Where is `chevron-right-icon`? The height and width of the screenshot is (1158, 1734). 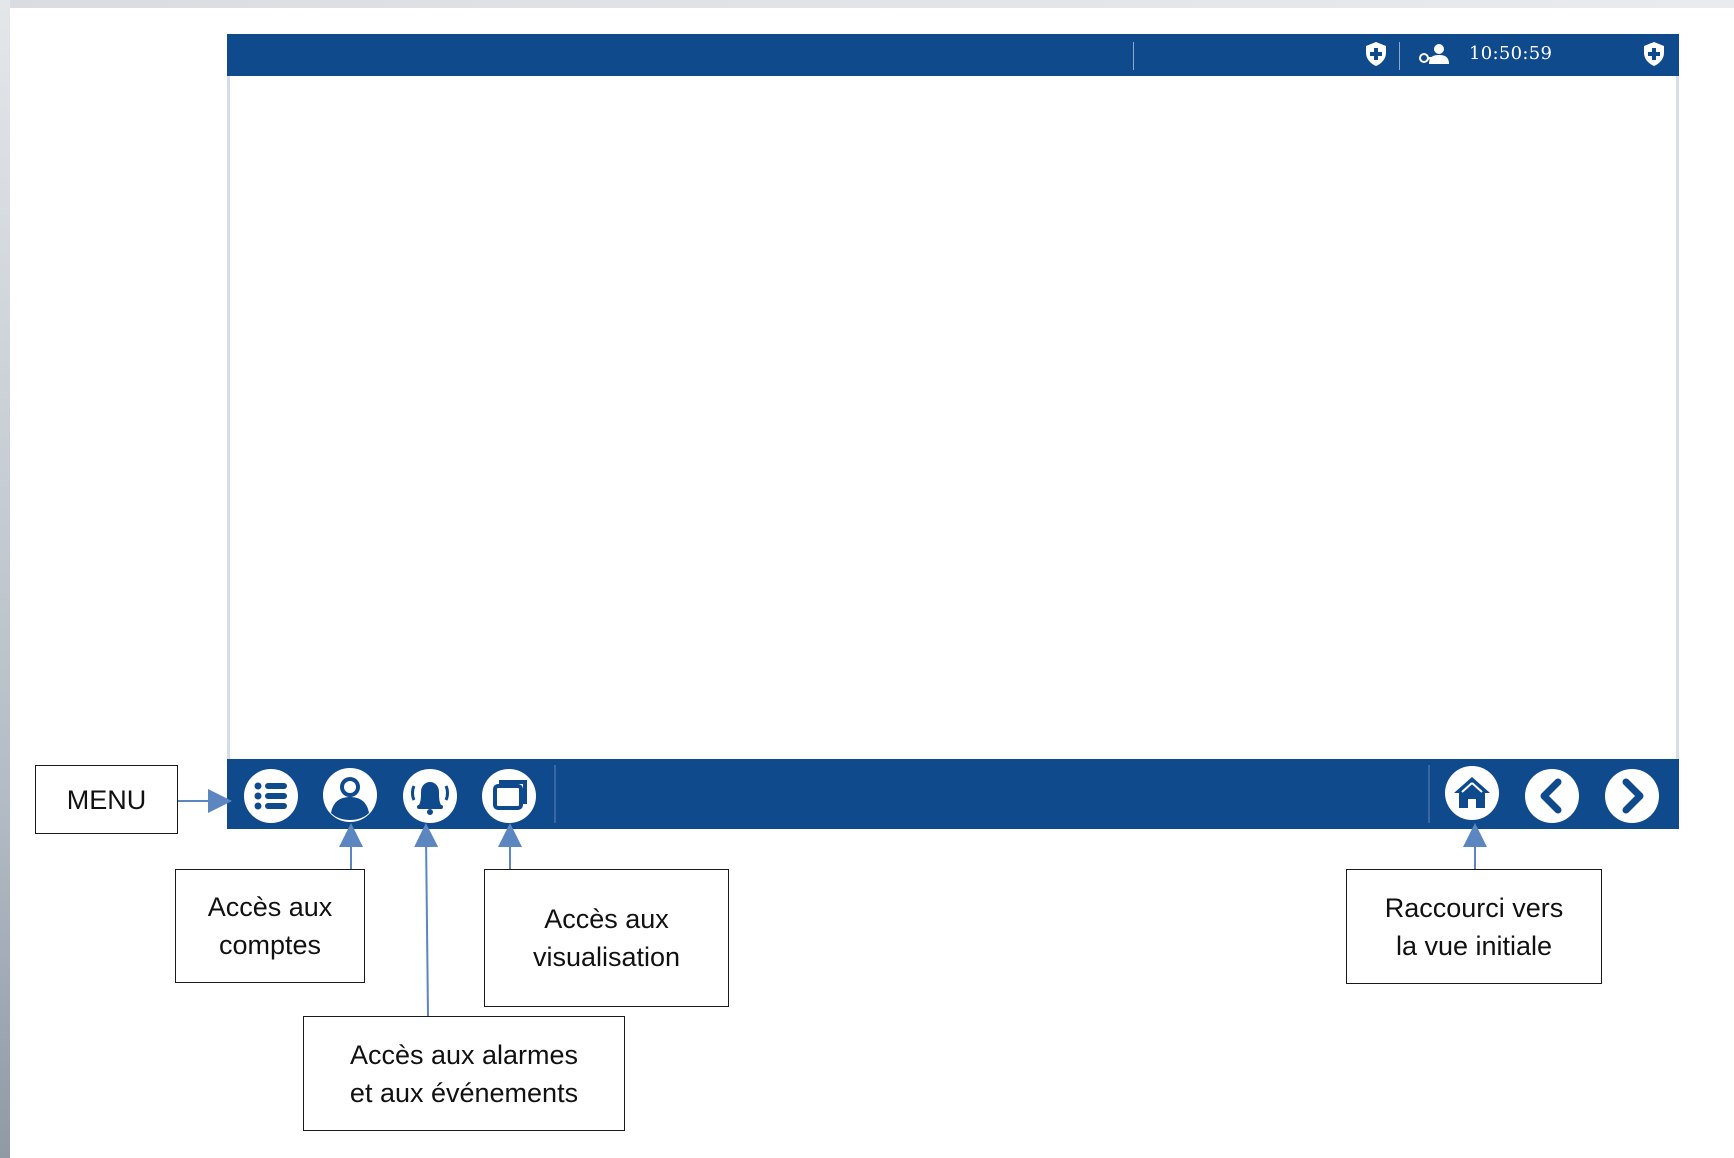
chevron-right-icon is located at coordinates (1632, 796).